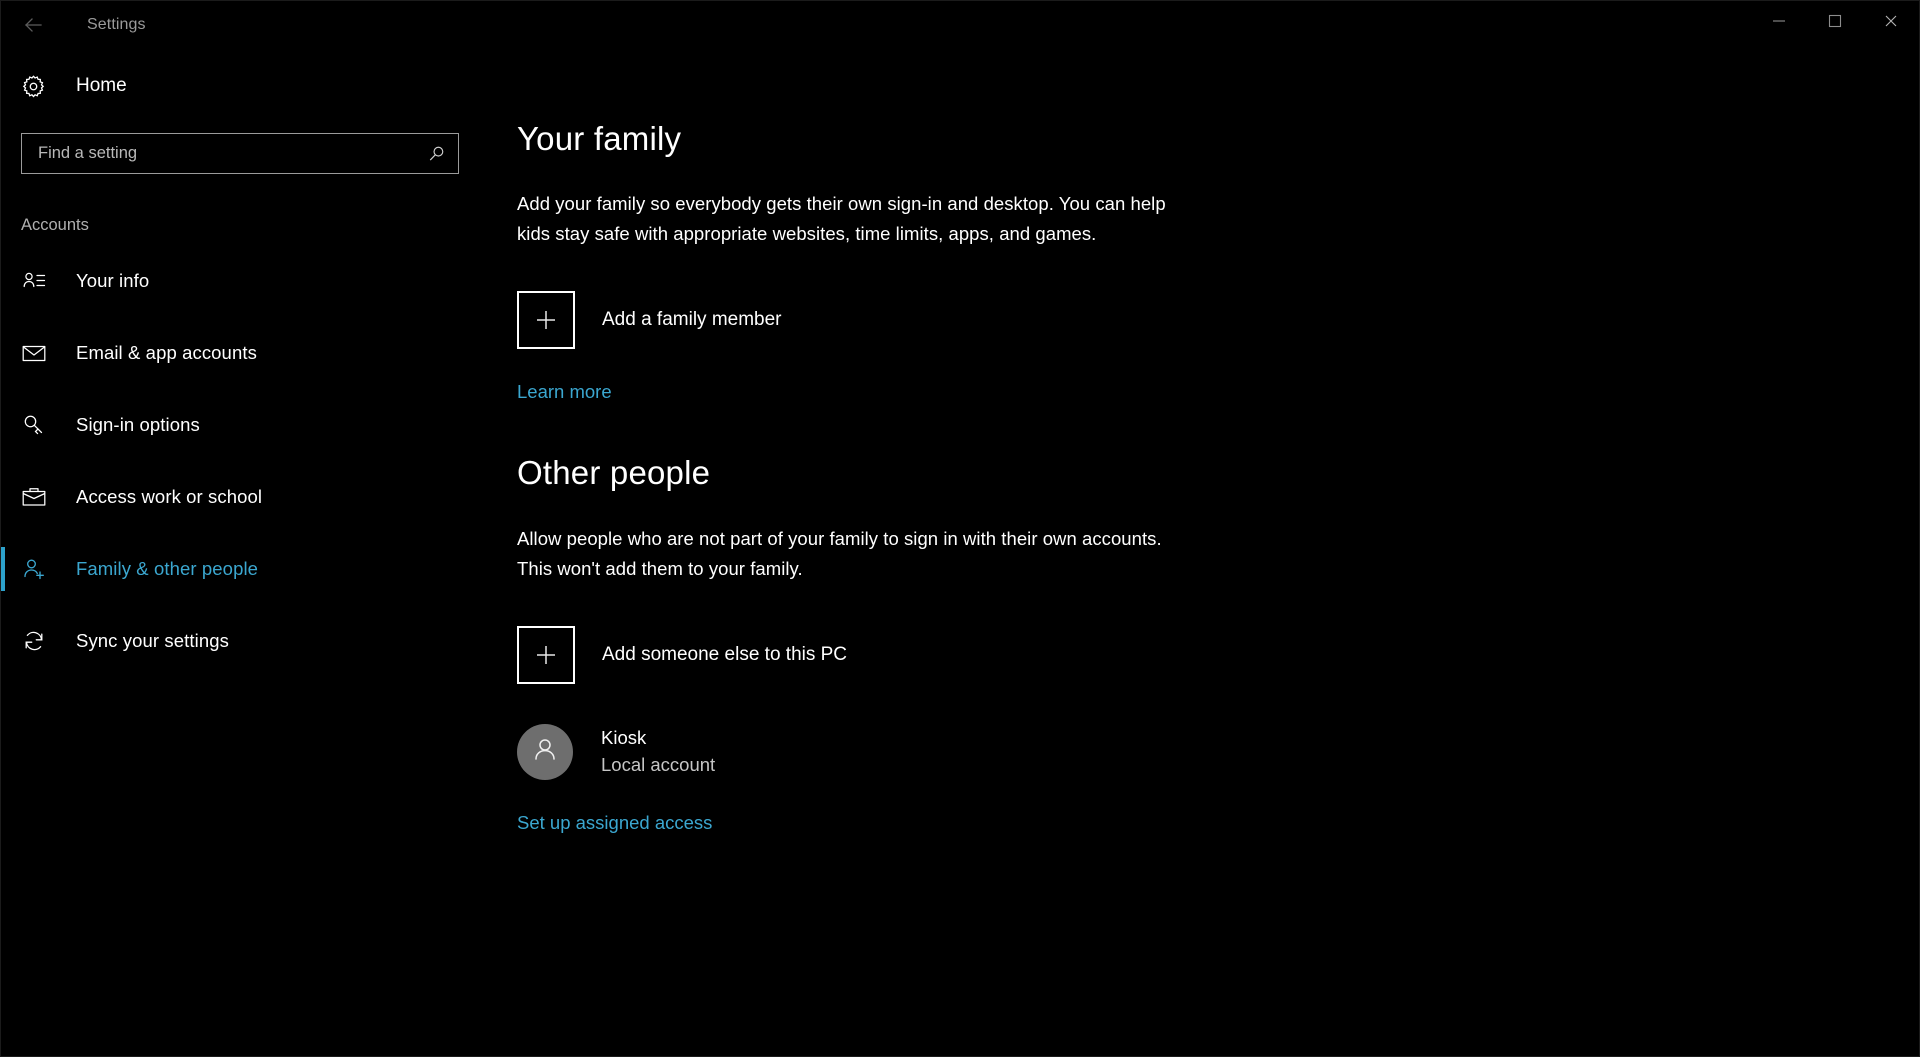 The image size is (1920, 1057). What do you see at coordinates (240, 425) in the screenshot?
I see `sidebar-item-sign-in-options: Sign-in options` at bounding box center [240, 425].